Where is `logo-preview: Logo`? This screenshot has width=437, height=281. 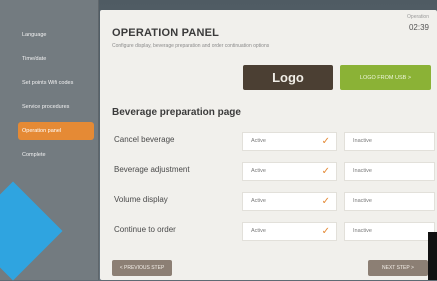
logo-preview: Logo is located at coordinates (288, 77).